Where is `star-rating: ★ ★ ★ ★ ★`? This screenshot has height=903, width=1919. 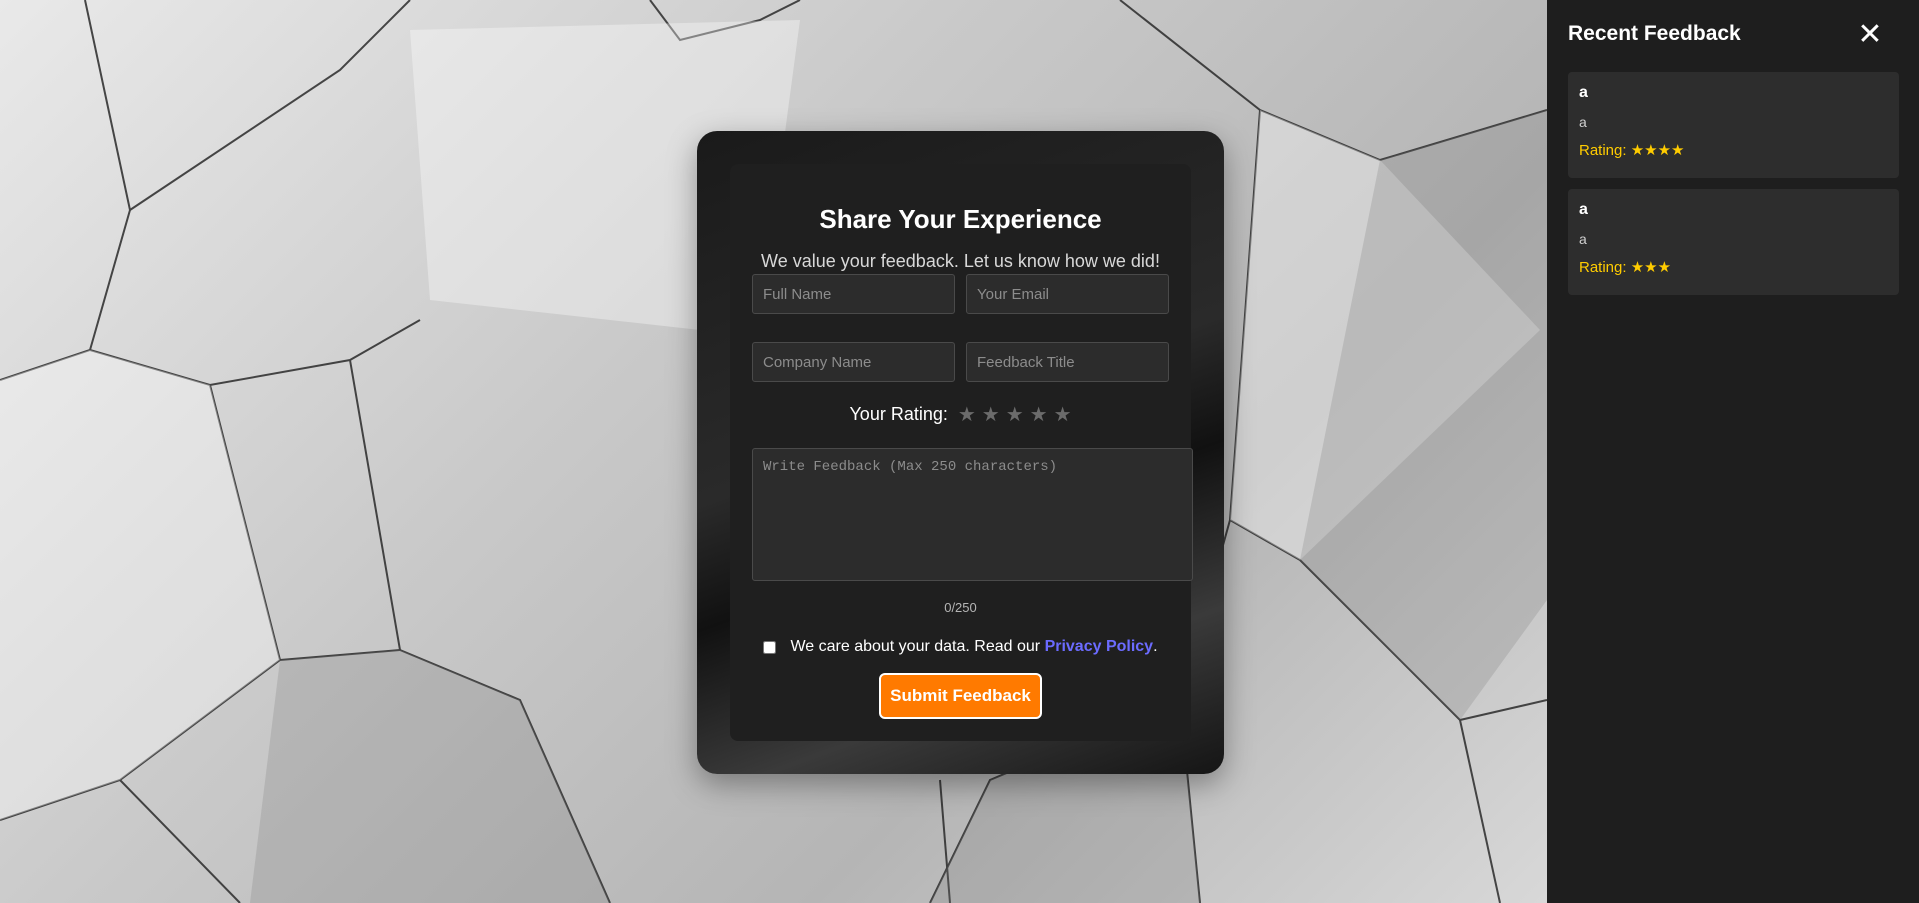
star-rating: ★ ★ ★ ★ ★ is located at coordinates (1015, 414).